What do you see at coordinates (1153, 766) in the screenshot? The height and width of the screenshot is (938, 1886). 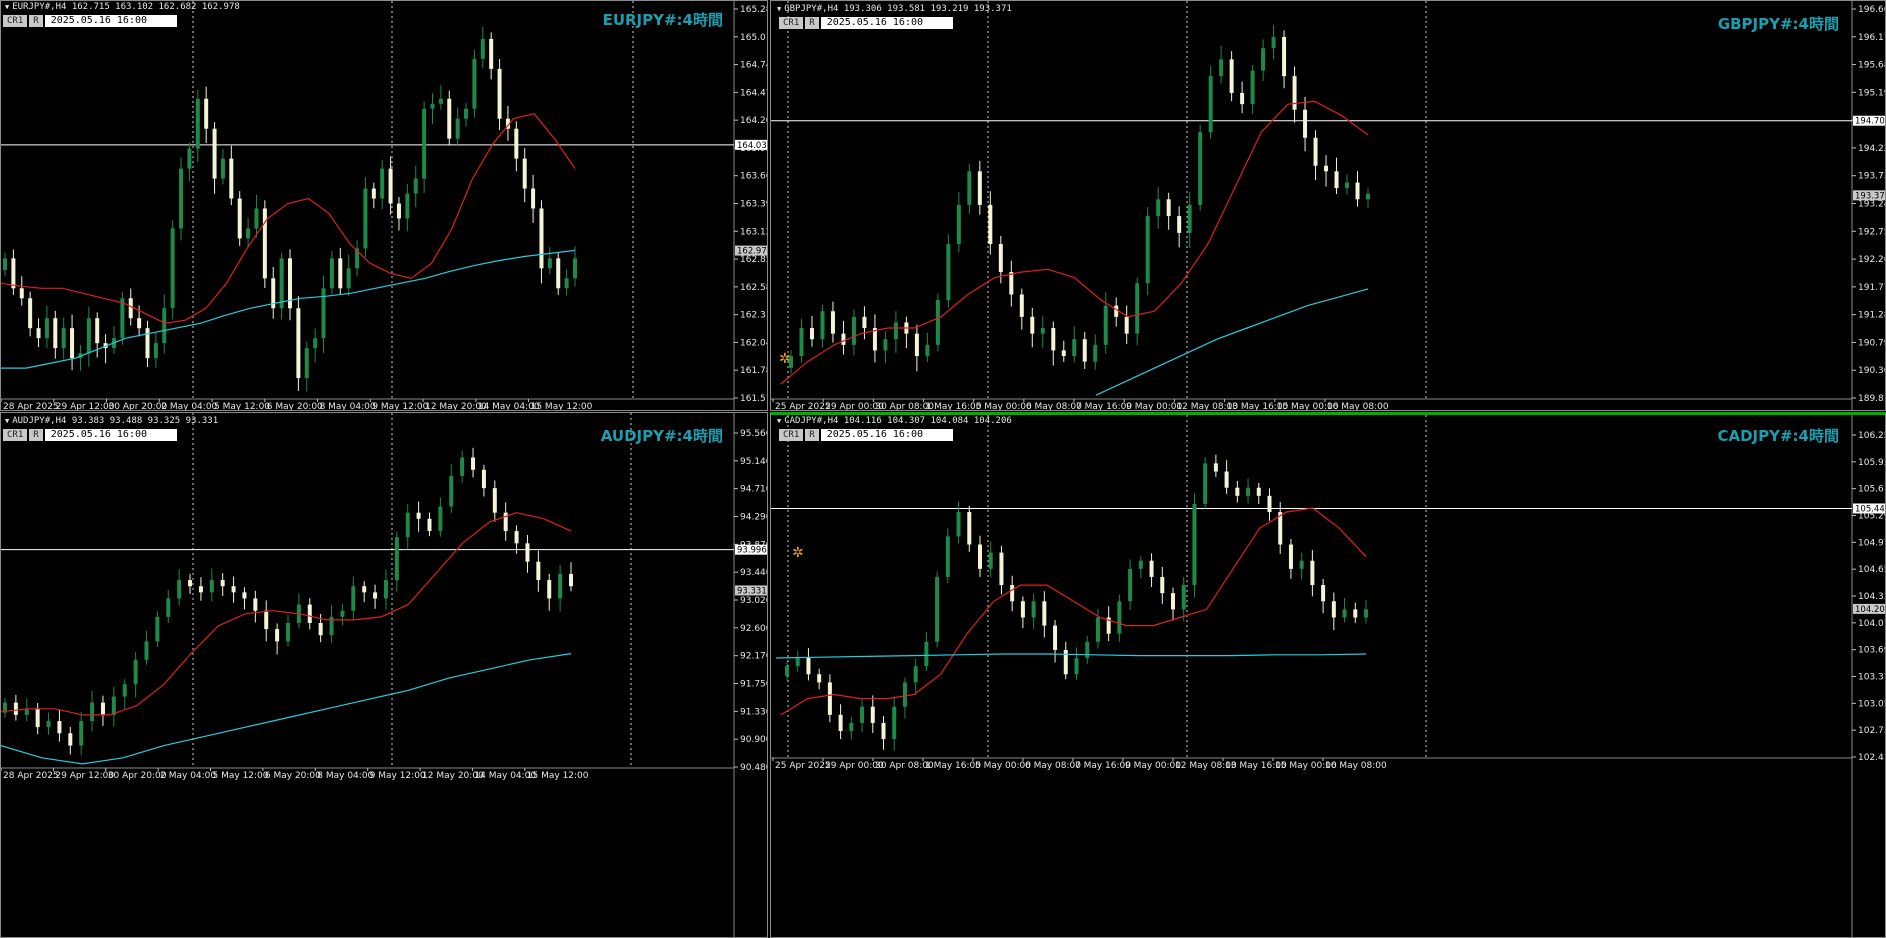 I see `x-tick-label: 9 May 00:00` at bounding box center [1153, 766].